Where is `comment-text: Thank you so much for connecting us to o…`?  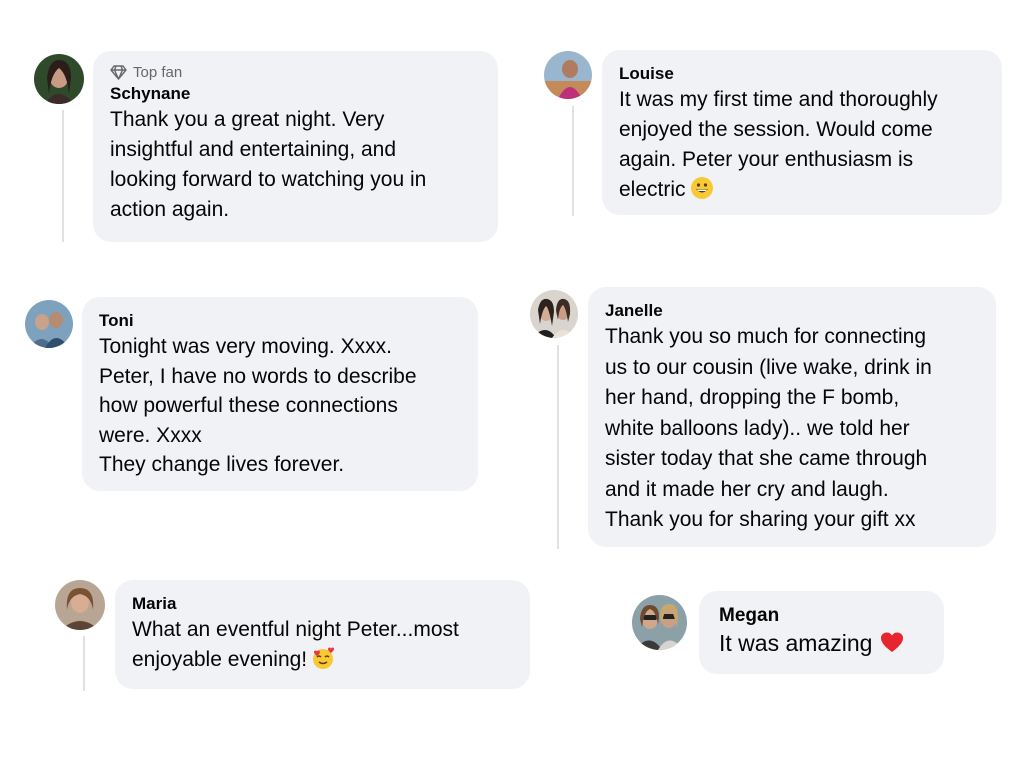
comment-text: Thank you so much for connecting us to o… is located at coordinates (768, 428).